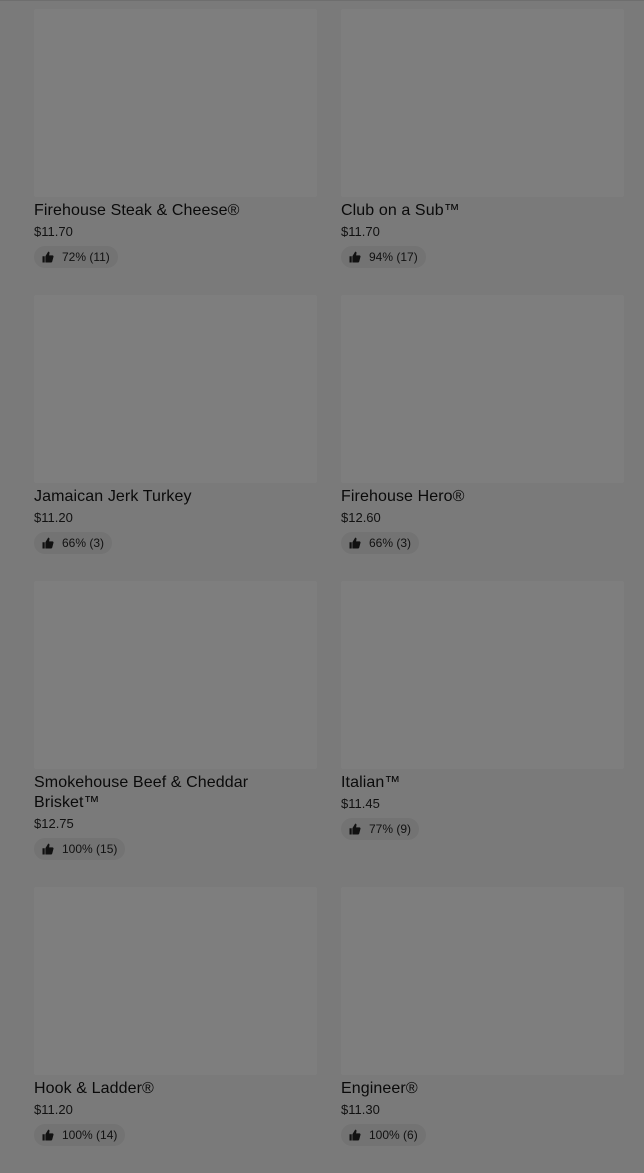 The image size is (644, 1173). I want to click on menu-item-card: Club on a Sub™ $11.70 94% (17), so click(482, 152).